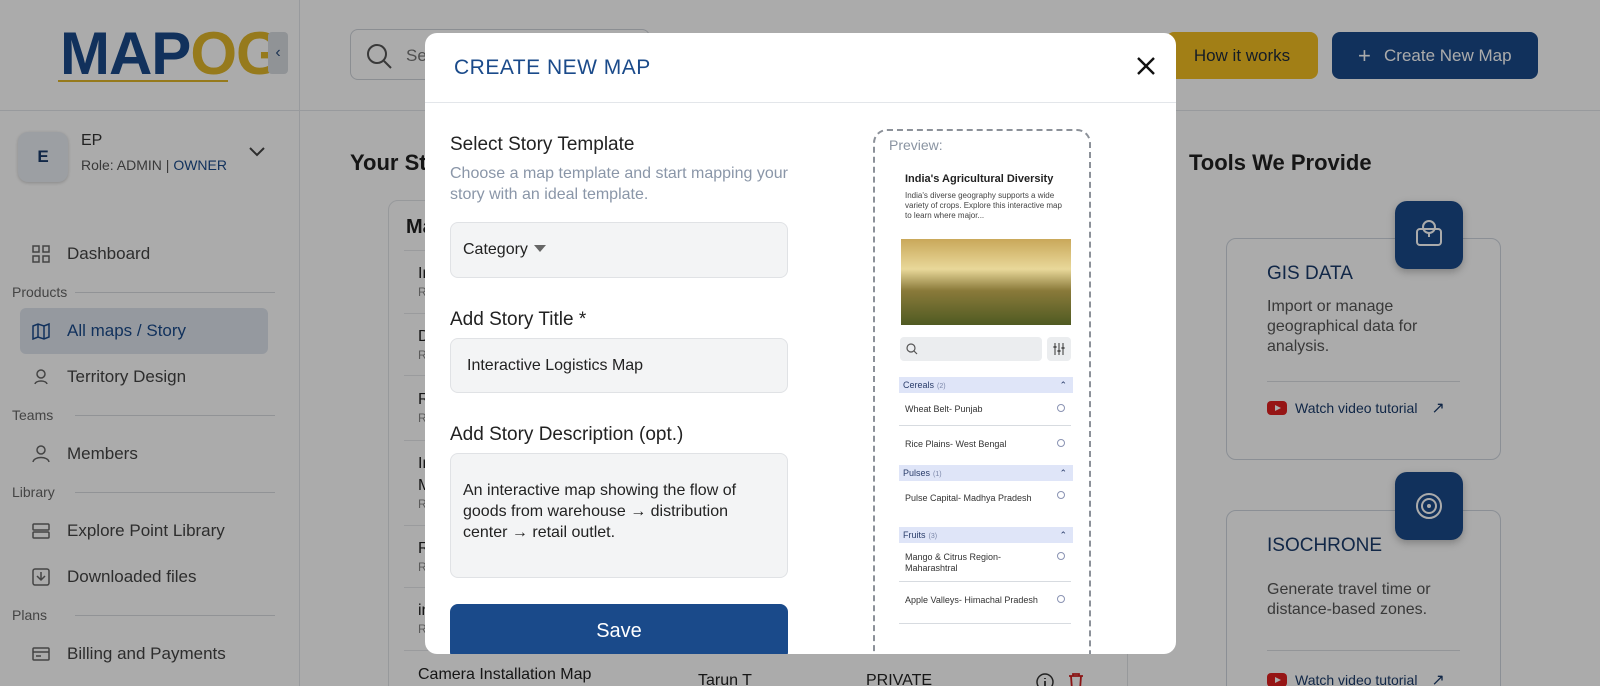 This screenshot has height=686, width=1600. What do you see at coordinates (619, 250) in the screenshot?
I see `category-select: Category` at bounding box center [619, 250].